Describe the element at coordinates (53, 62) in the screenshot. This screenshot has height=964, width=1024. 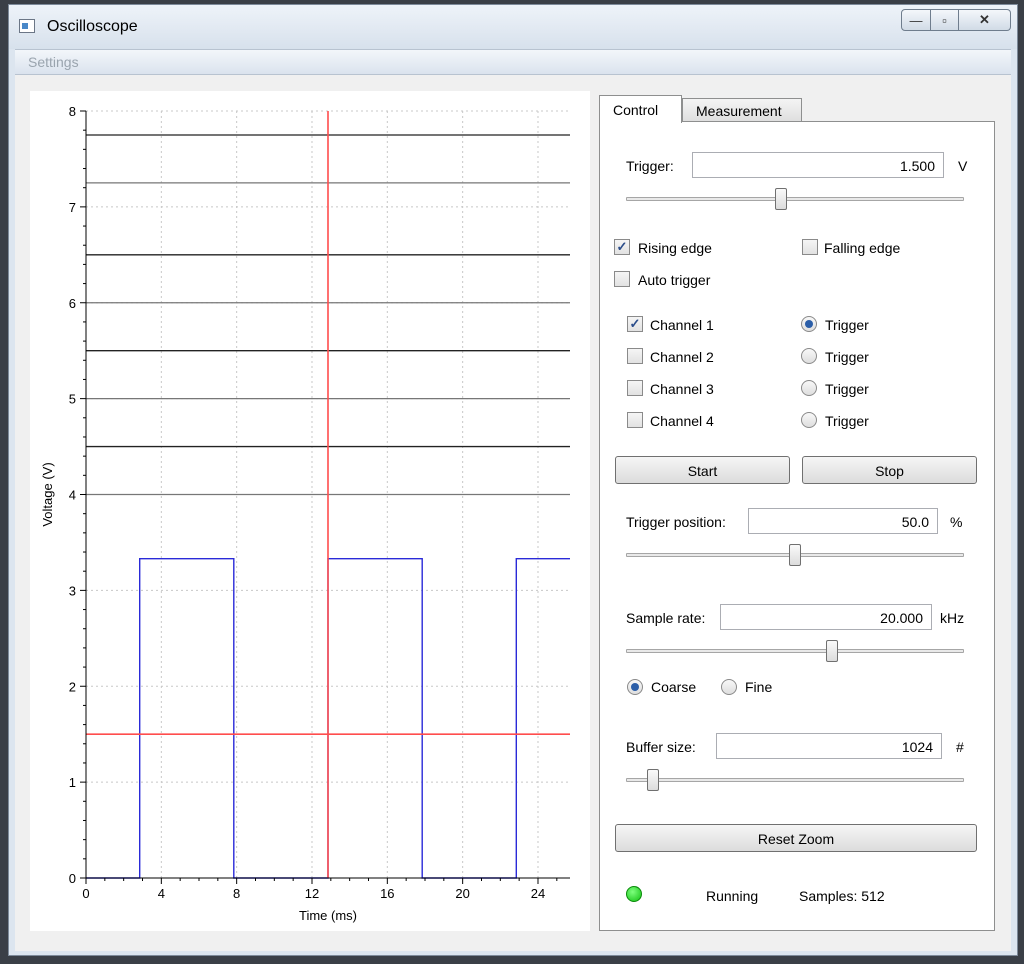
I see `menu-settings: Settings` at that location.